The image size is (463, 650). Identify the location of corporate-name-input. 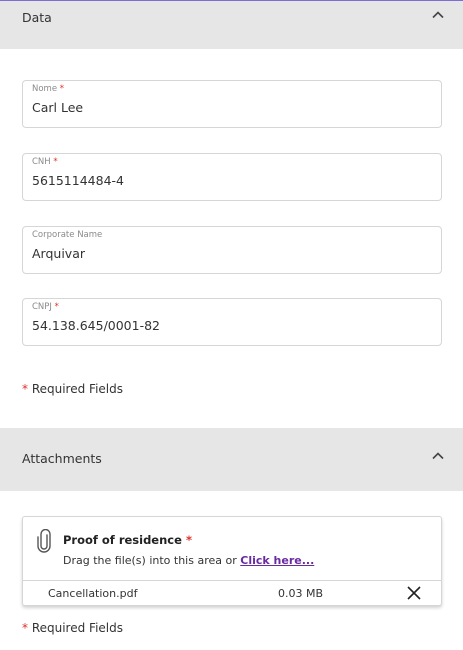
(232, 253).